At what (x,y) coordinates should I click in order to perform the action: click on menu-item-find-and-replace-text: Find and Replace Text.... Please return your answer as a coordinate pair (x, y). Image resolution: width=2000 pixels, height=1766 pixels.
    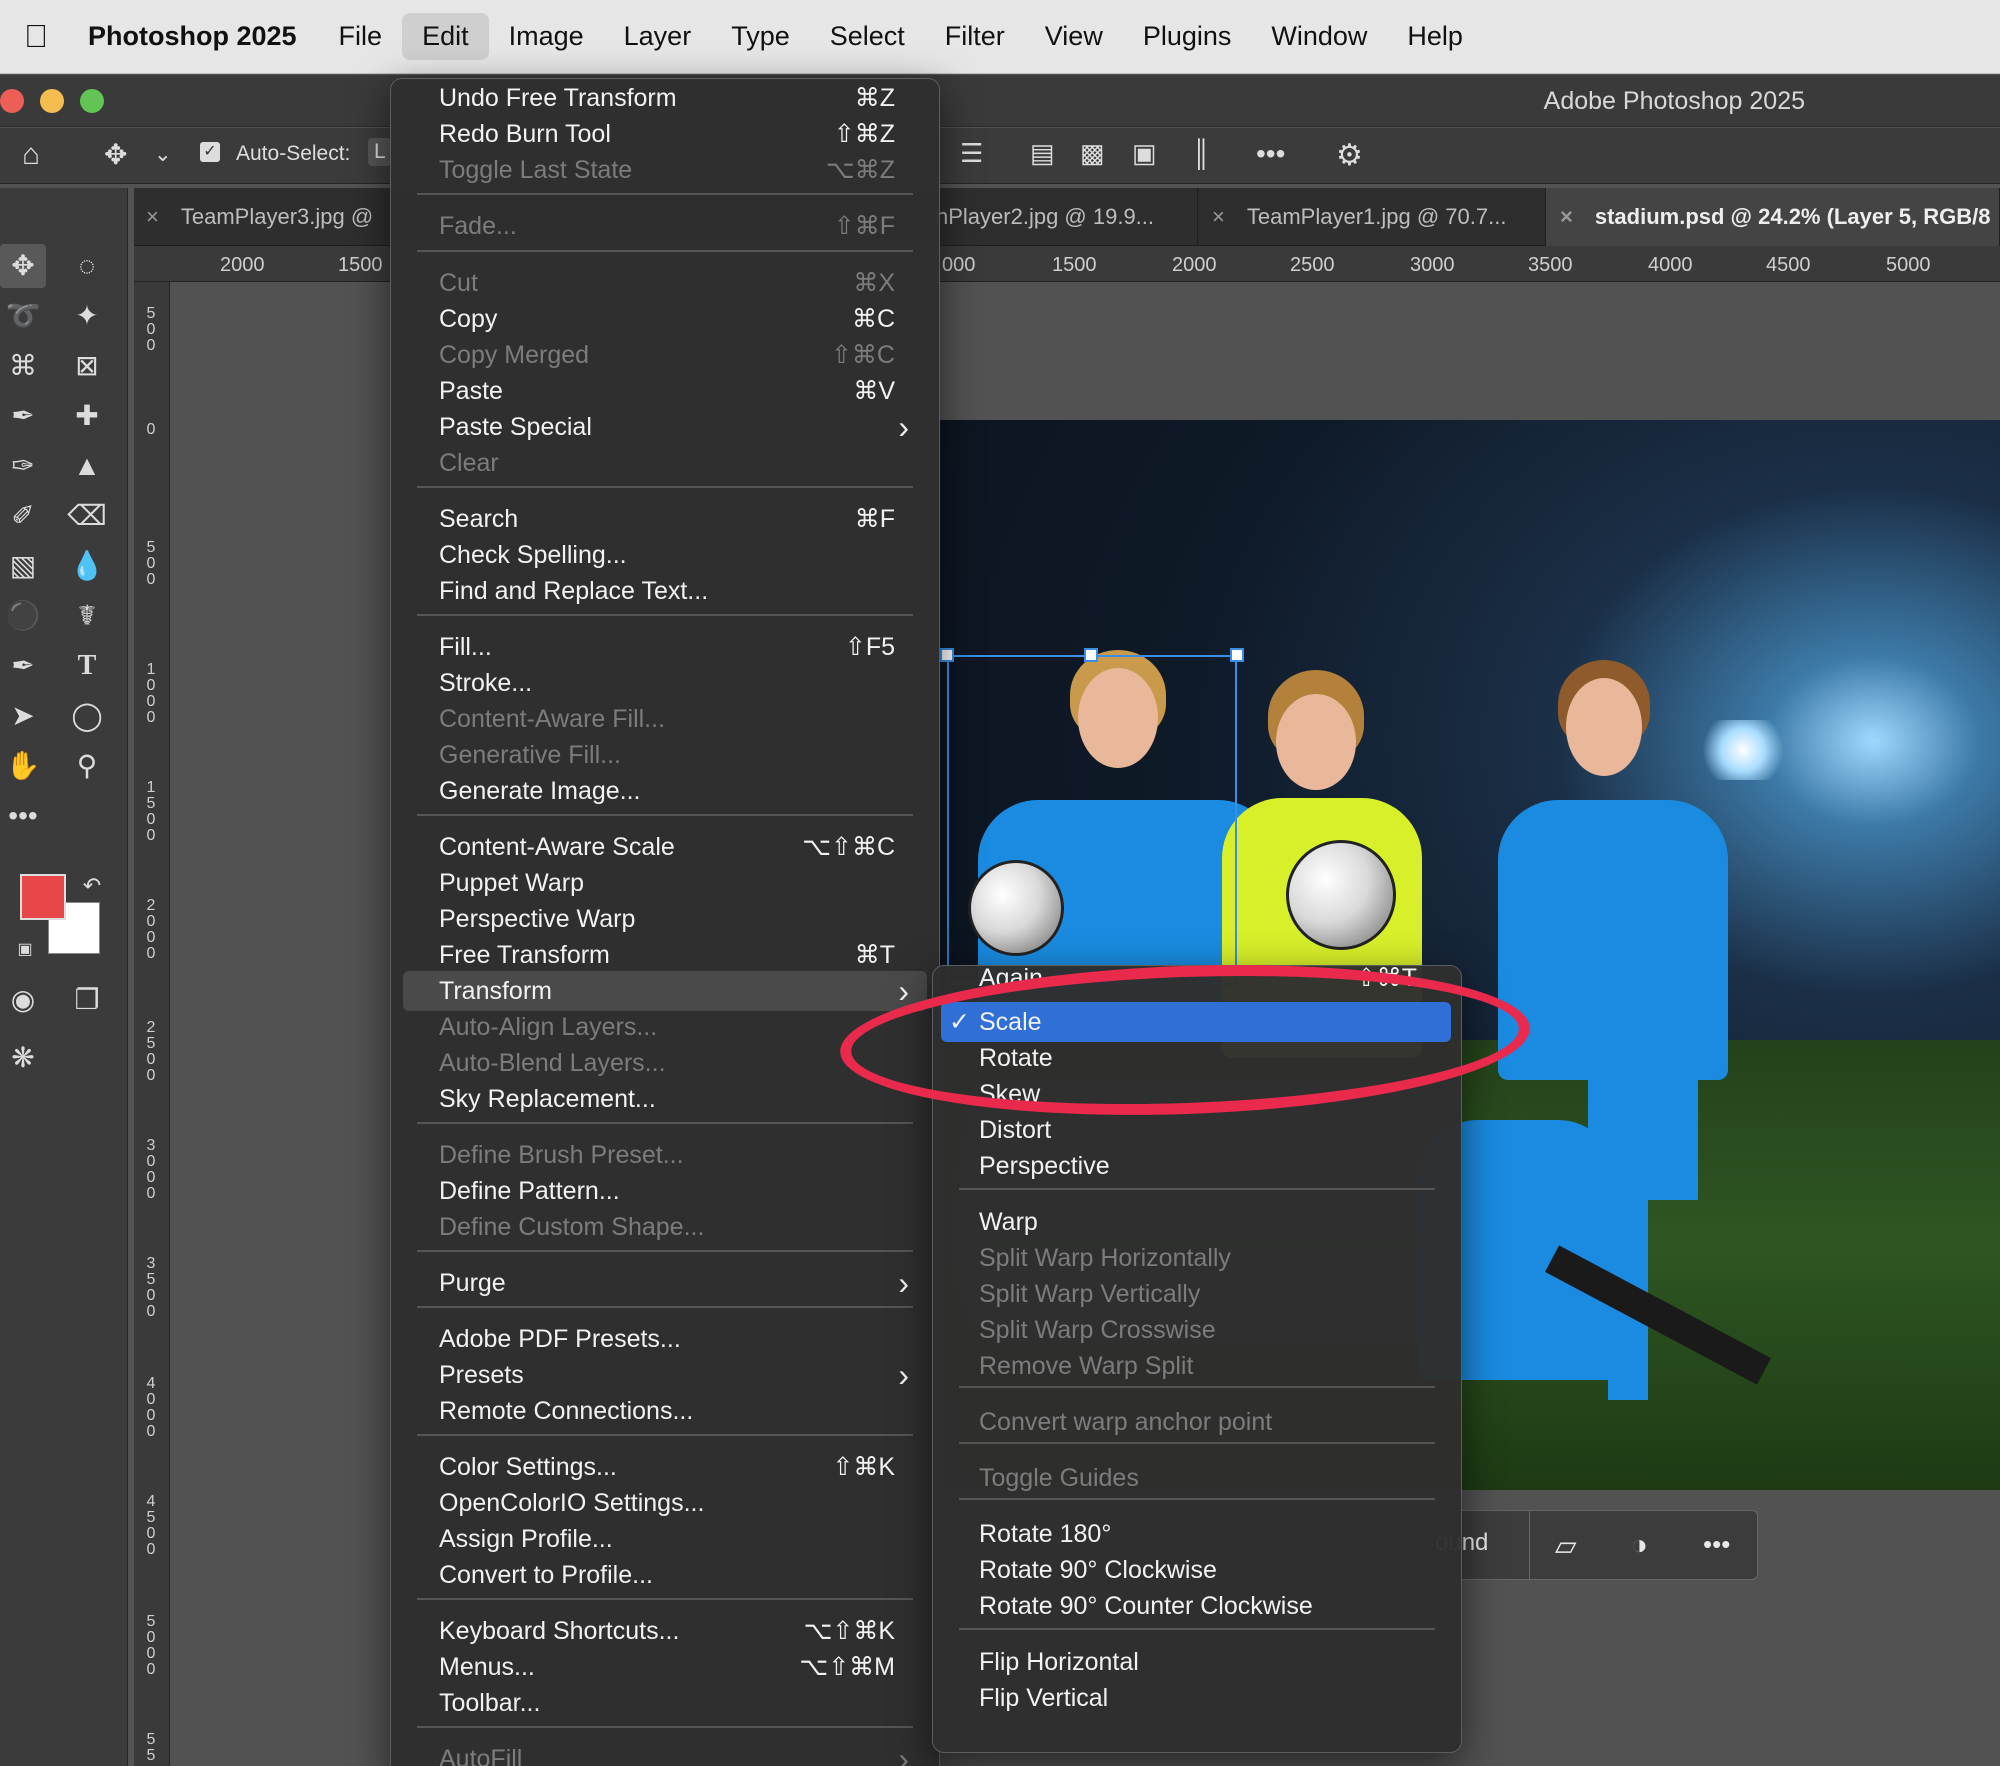
    Looking at the image, I should click on (665, 591).